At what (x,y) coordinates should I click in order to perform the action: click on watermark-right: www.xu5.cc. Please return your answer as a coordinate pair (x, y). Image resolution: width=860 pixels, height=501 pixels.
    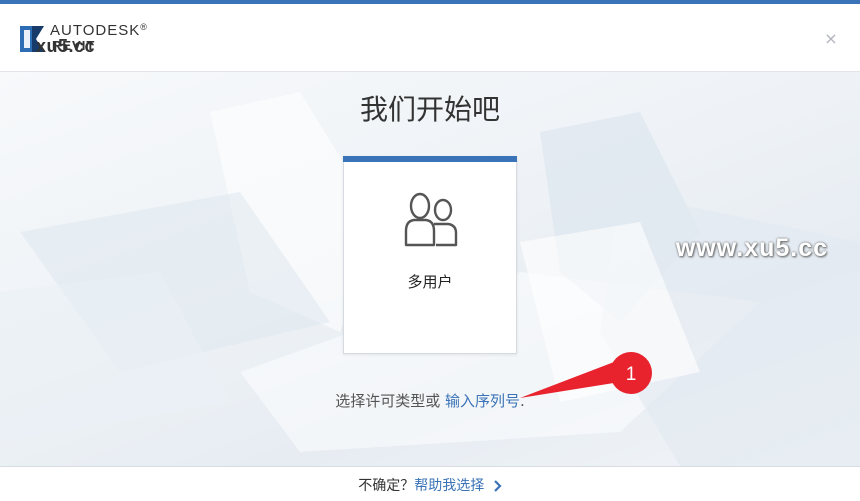
    Looking at the image, I should click on (751, 248).